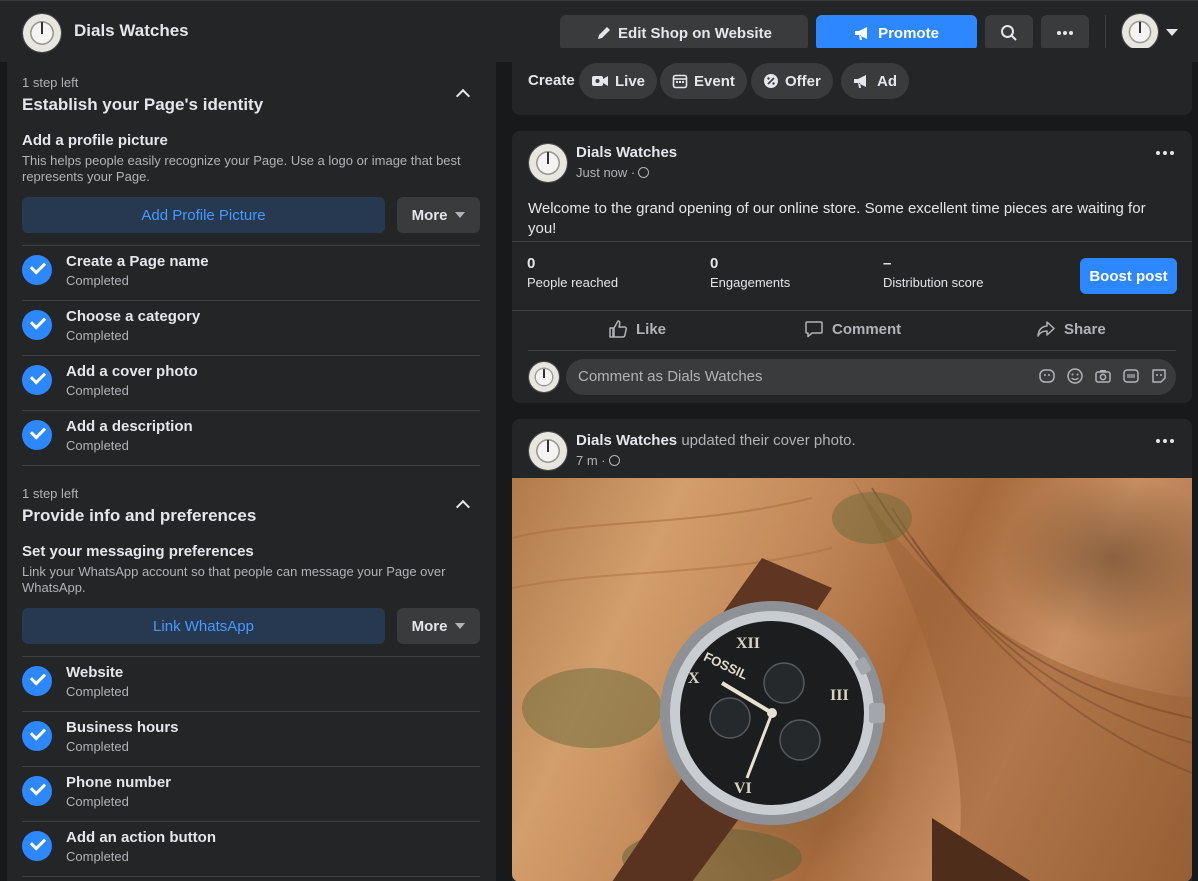  What do you see at coordinates (1071, 329) in the screenshot?
I see `share-button: Share` at bounding box center [1071, 329].